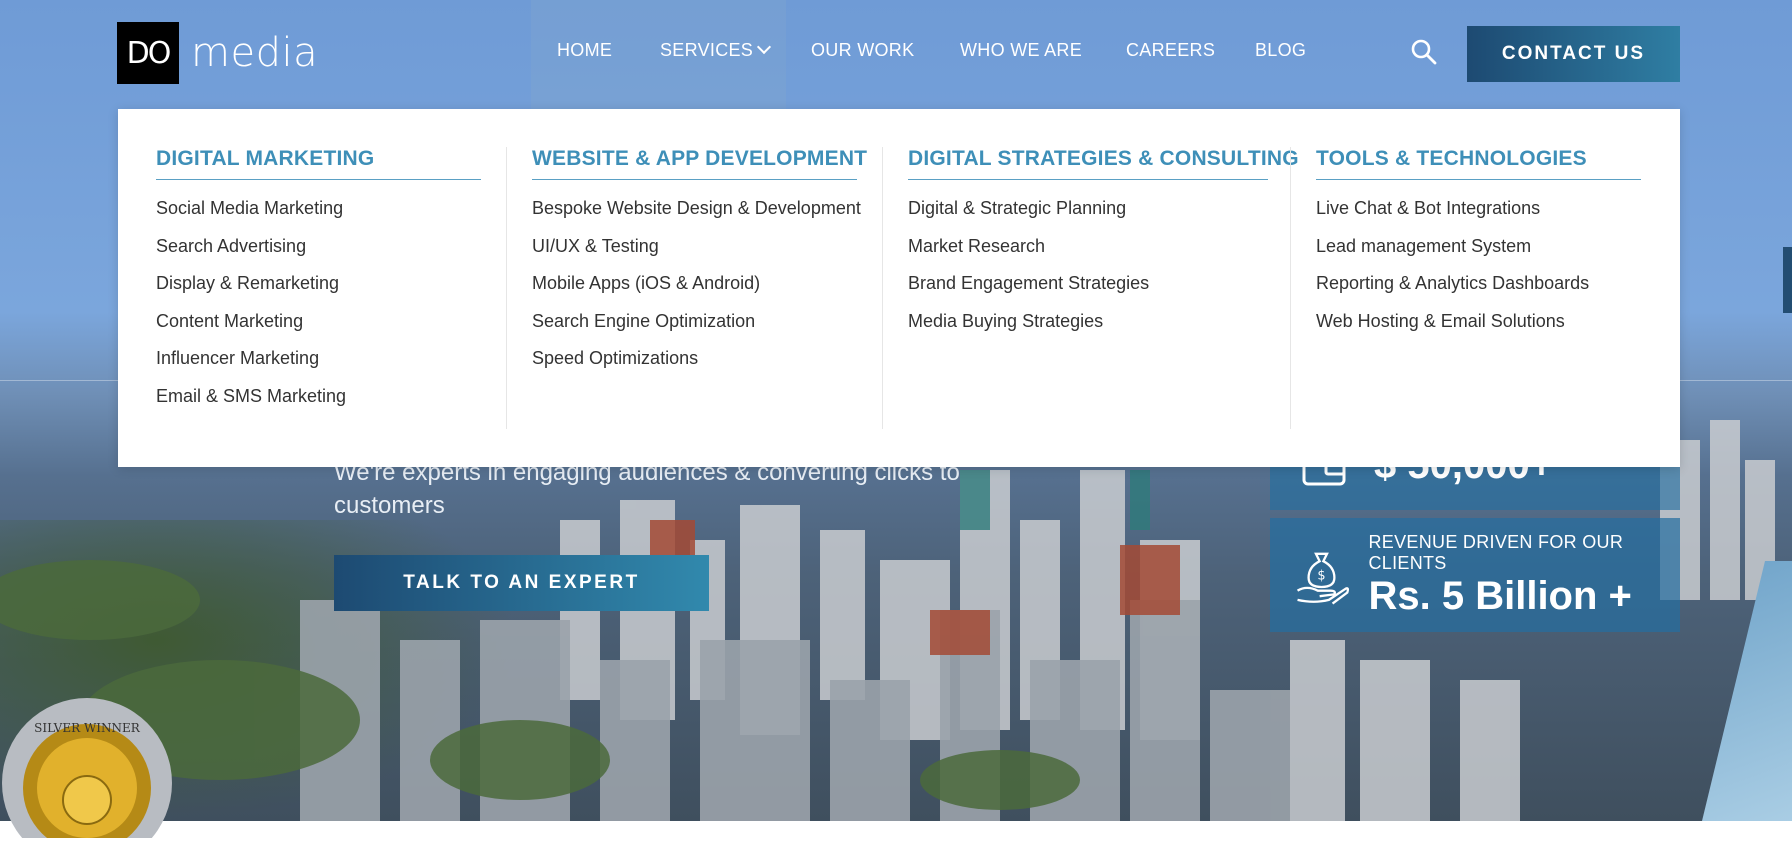 The width and height of the screenshot is (1792, 843). Describe the element at coordinates (318, 255) in the screenshot. I see `menu-item: Search Advertising` at that location.